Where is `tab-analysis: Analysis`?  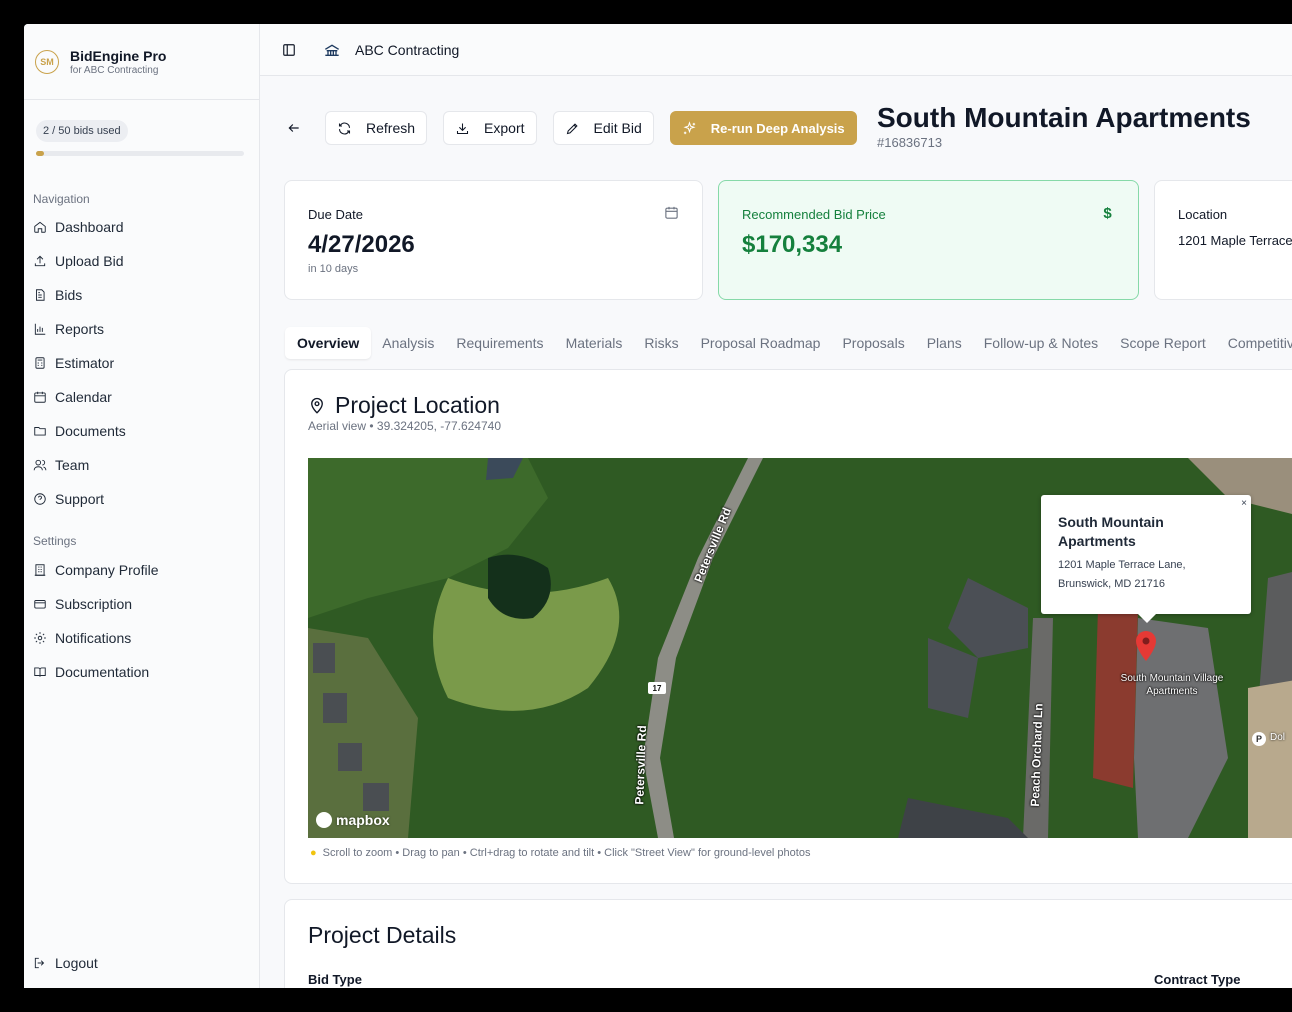 tab-analysis: Analysis is located at coordinates (408, 343).